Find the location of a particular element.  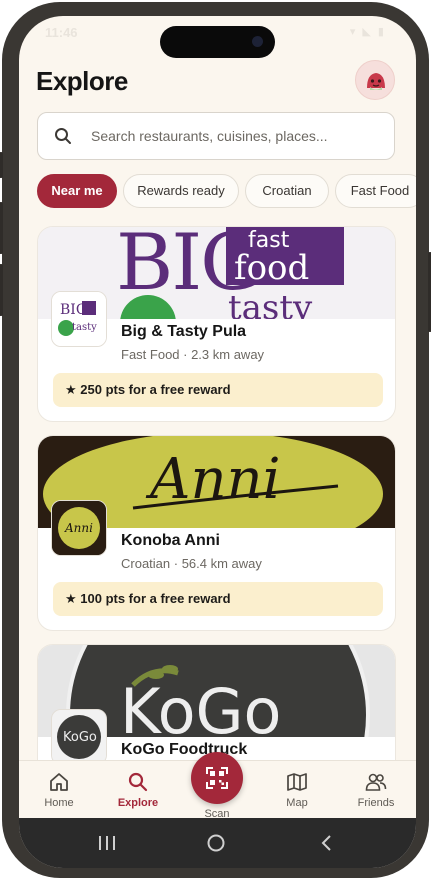

friends-icon is located at coordinates (376, 782).